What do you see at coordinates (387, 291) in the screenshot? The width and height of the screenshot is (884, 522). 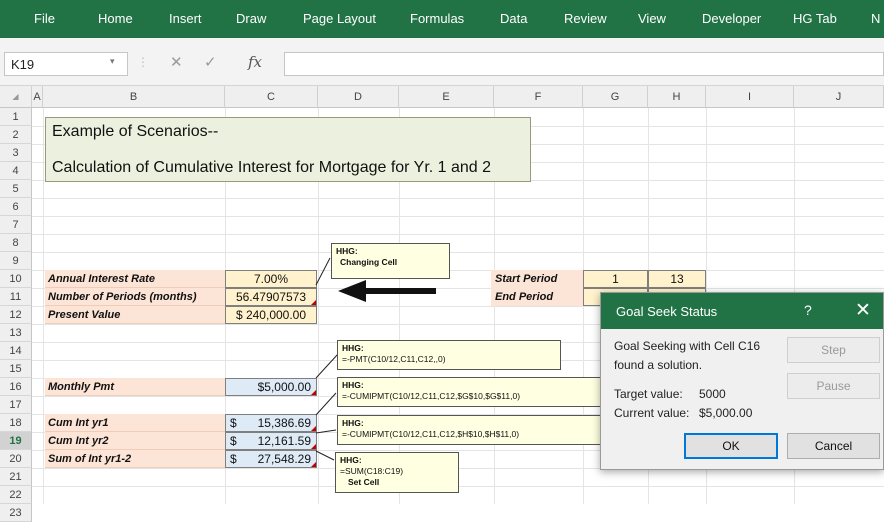 I see `arrow-left-icon` at bounding box center [387, 291].